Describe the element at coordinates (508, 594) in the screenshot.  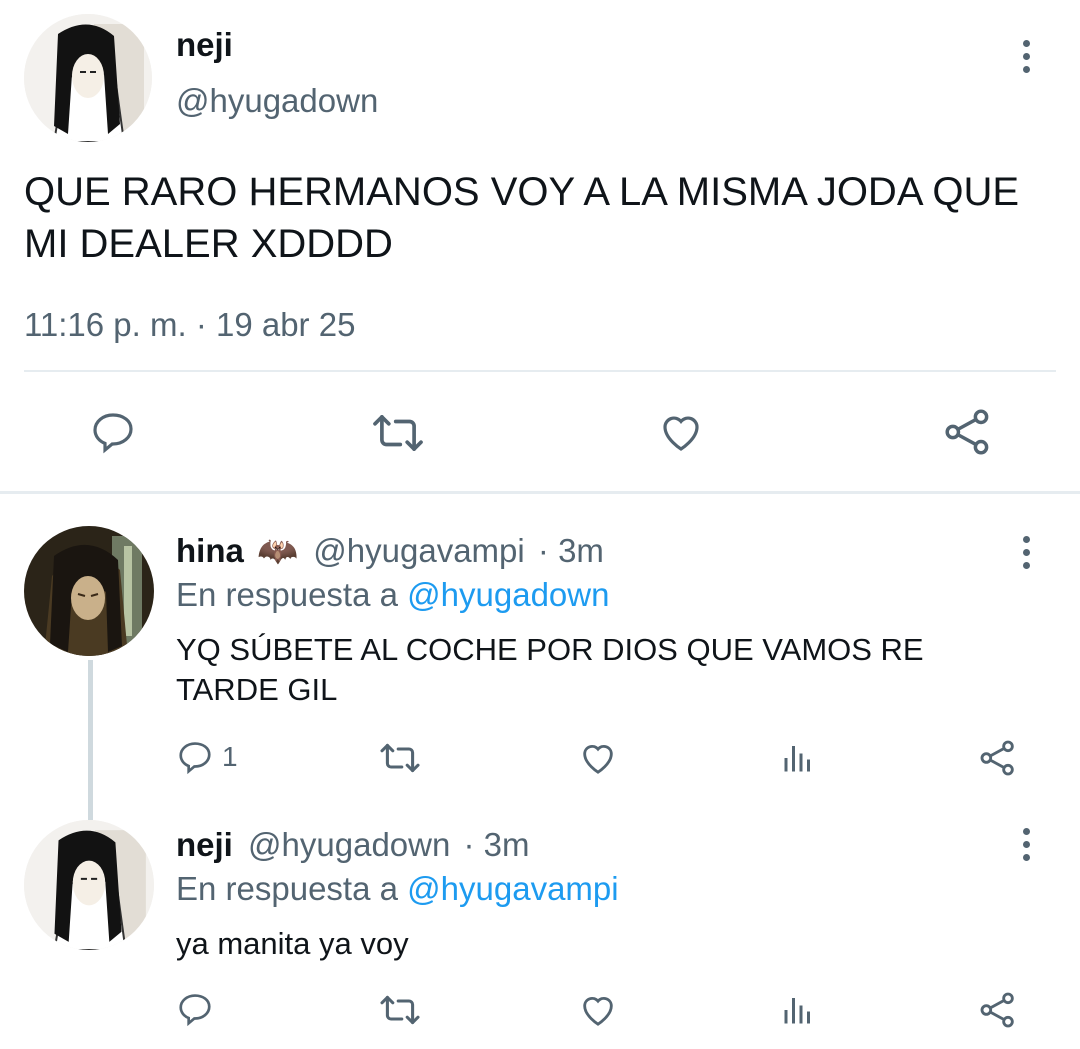
I see `replying-to-link: @hyugadown` at that location.